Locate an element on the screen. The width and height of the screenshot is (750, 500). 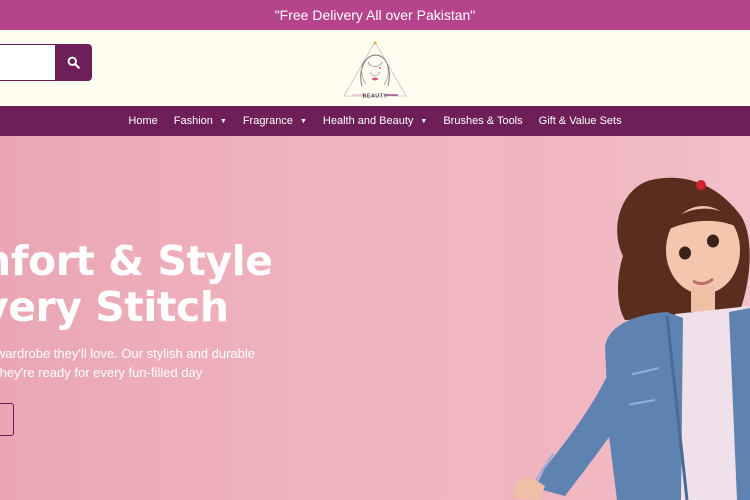
nav-item-label: Brushes & Tools is located at coordinates (483, 121).